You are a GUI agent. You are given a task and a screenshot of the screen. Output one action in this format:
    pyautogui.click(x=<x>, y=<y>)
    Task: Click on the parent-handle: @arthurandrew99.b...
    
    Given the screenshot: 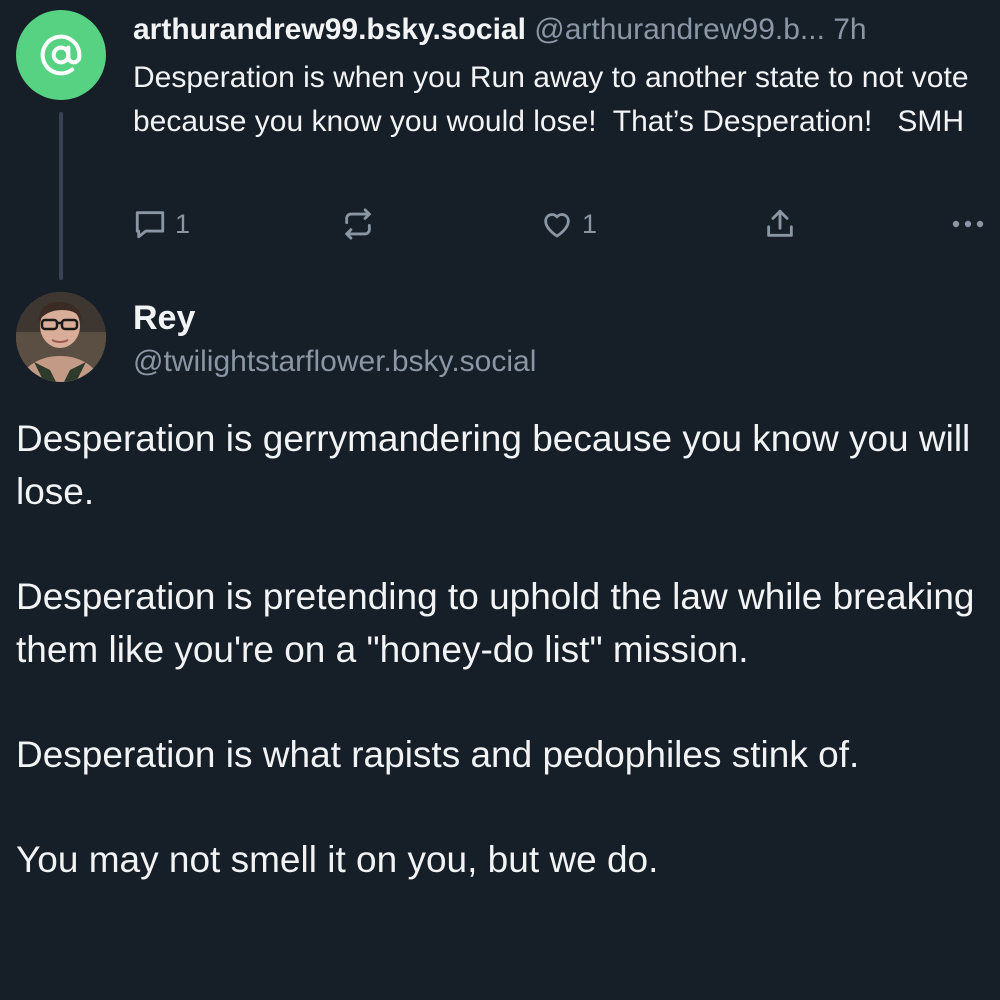 What is the action you would take?
    pyautogui.click(x=675, y=29)
    